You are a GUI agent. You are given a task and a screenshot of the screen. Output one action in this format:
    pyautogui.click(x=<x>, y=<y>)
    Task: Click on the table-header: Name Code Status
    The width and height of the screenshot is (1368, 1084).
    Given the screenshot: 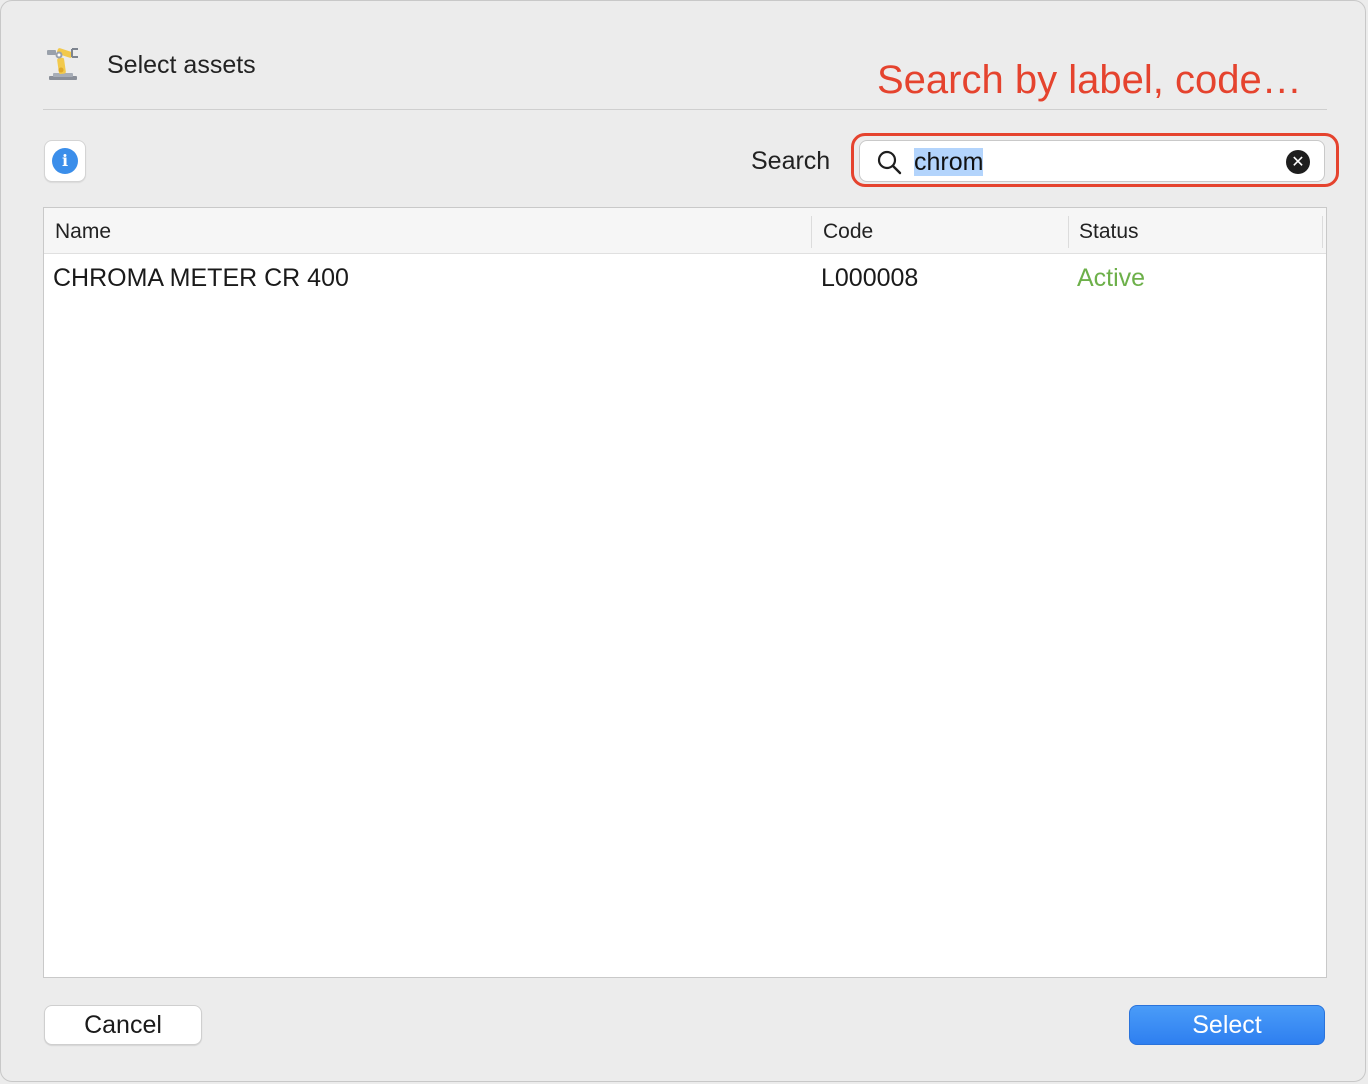 What is the action you would take?
    pyautogui.click(x=685, y=231)
    